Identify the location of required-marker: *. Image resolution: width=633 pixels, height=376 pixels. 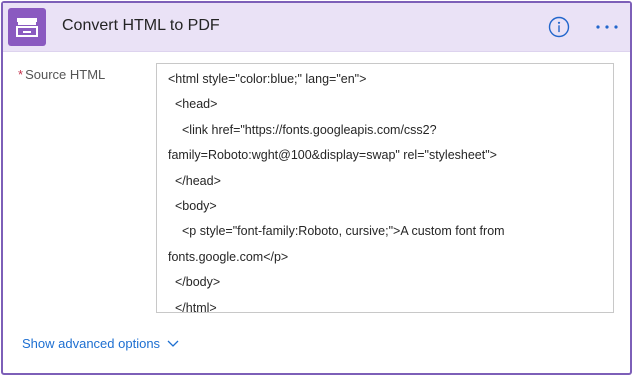
(21, 74).